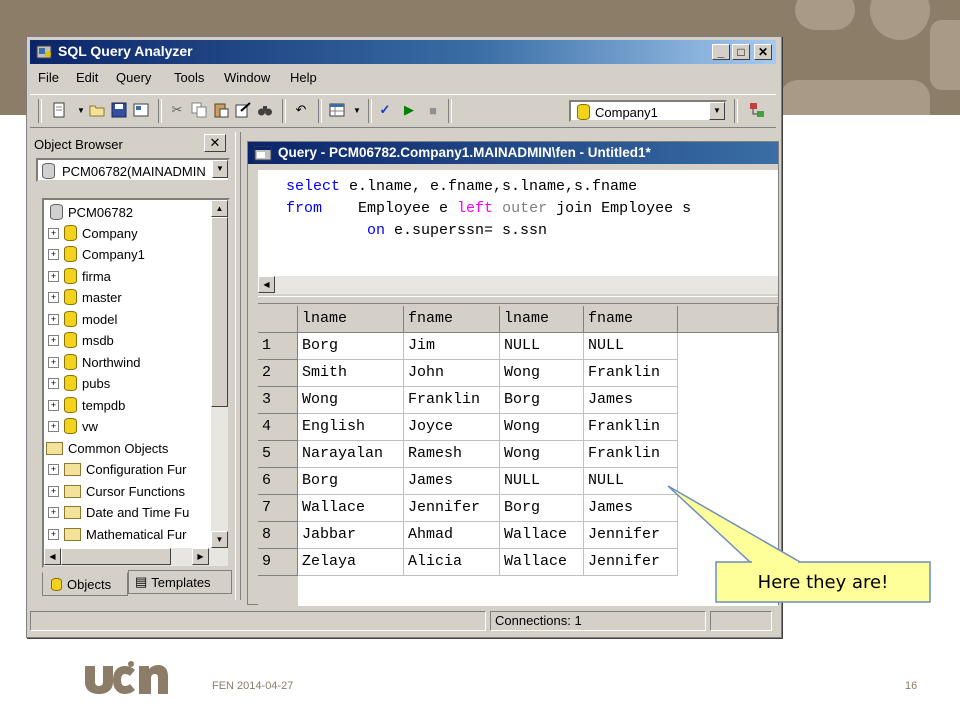 The width and height of the screenshot is (960, 720). What do you see at coordinates (189, 77) in the screenshot?
I see `menu-tools: Tools` at bounding box center [189, 77].